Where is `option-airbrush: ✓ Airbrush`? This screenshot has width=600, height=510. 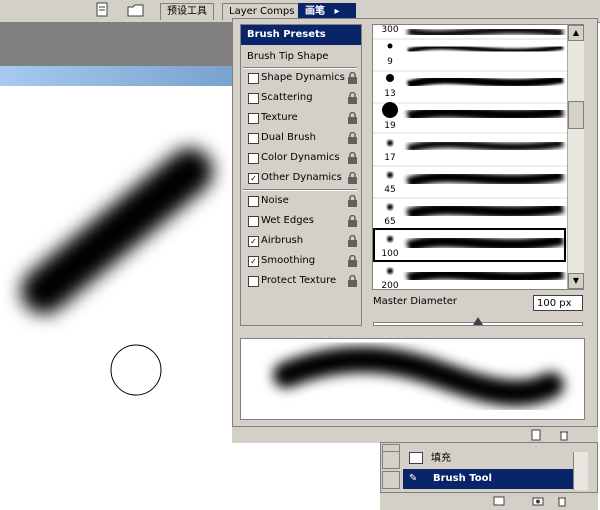
option-airbrush: ✓ Airbrush is located at coordinates (301, 241).